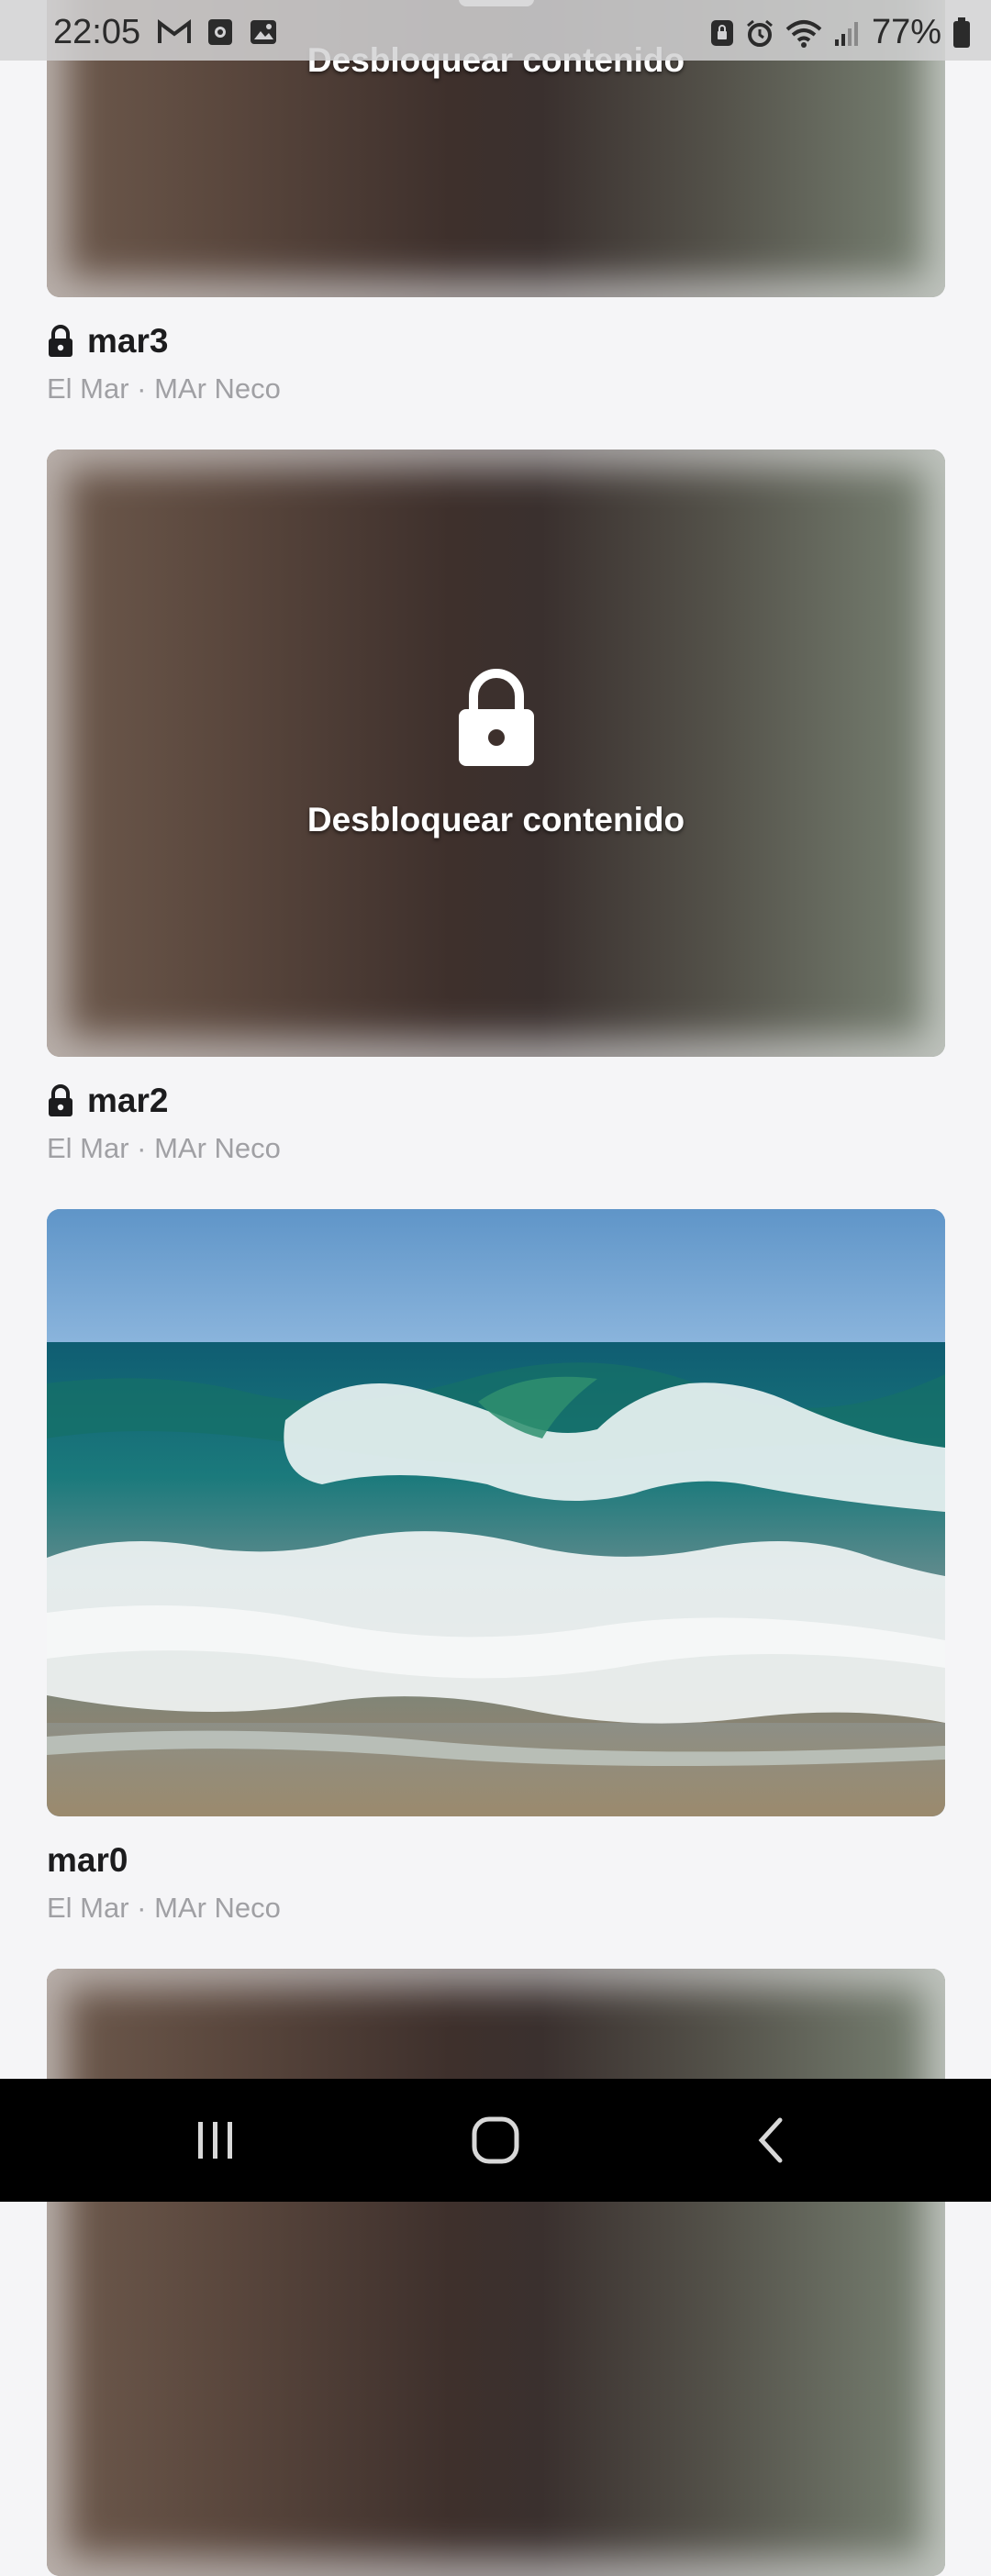 The width and height of the screenshot is (991, 2576). I want to click on app-notification-icon, so click(220, 32).